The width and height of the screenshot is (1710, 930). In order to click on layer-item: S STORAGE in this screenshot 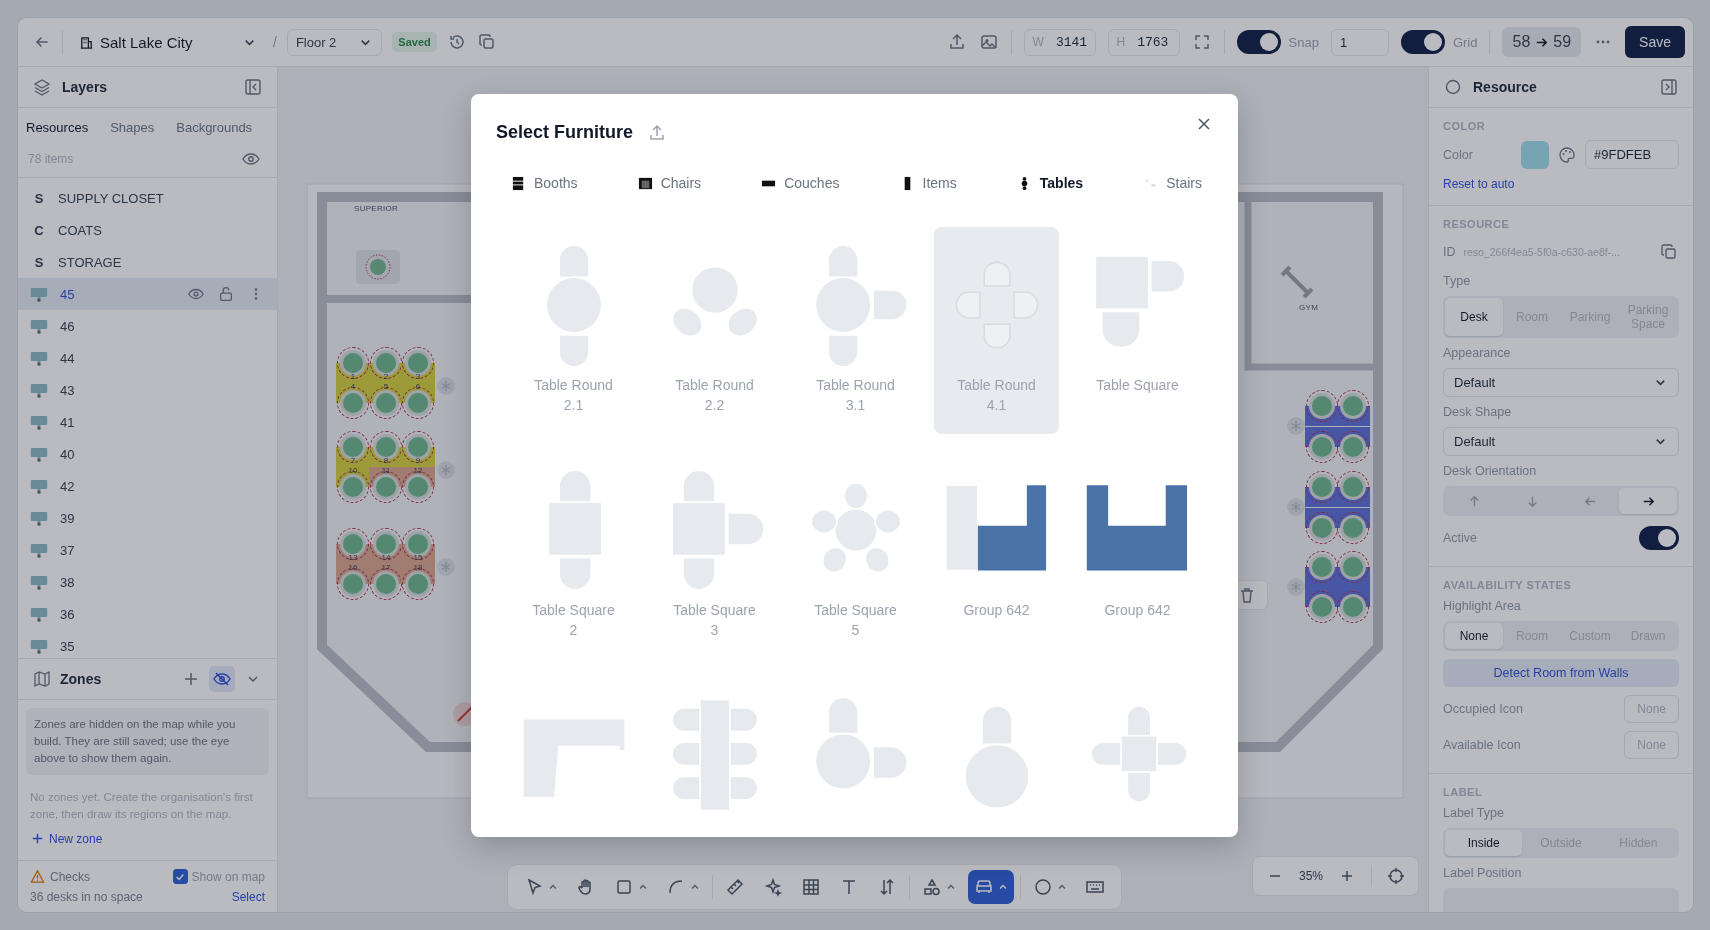, I will do `click(147, 262)`.